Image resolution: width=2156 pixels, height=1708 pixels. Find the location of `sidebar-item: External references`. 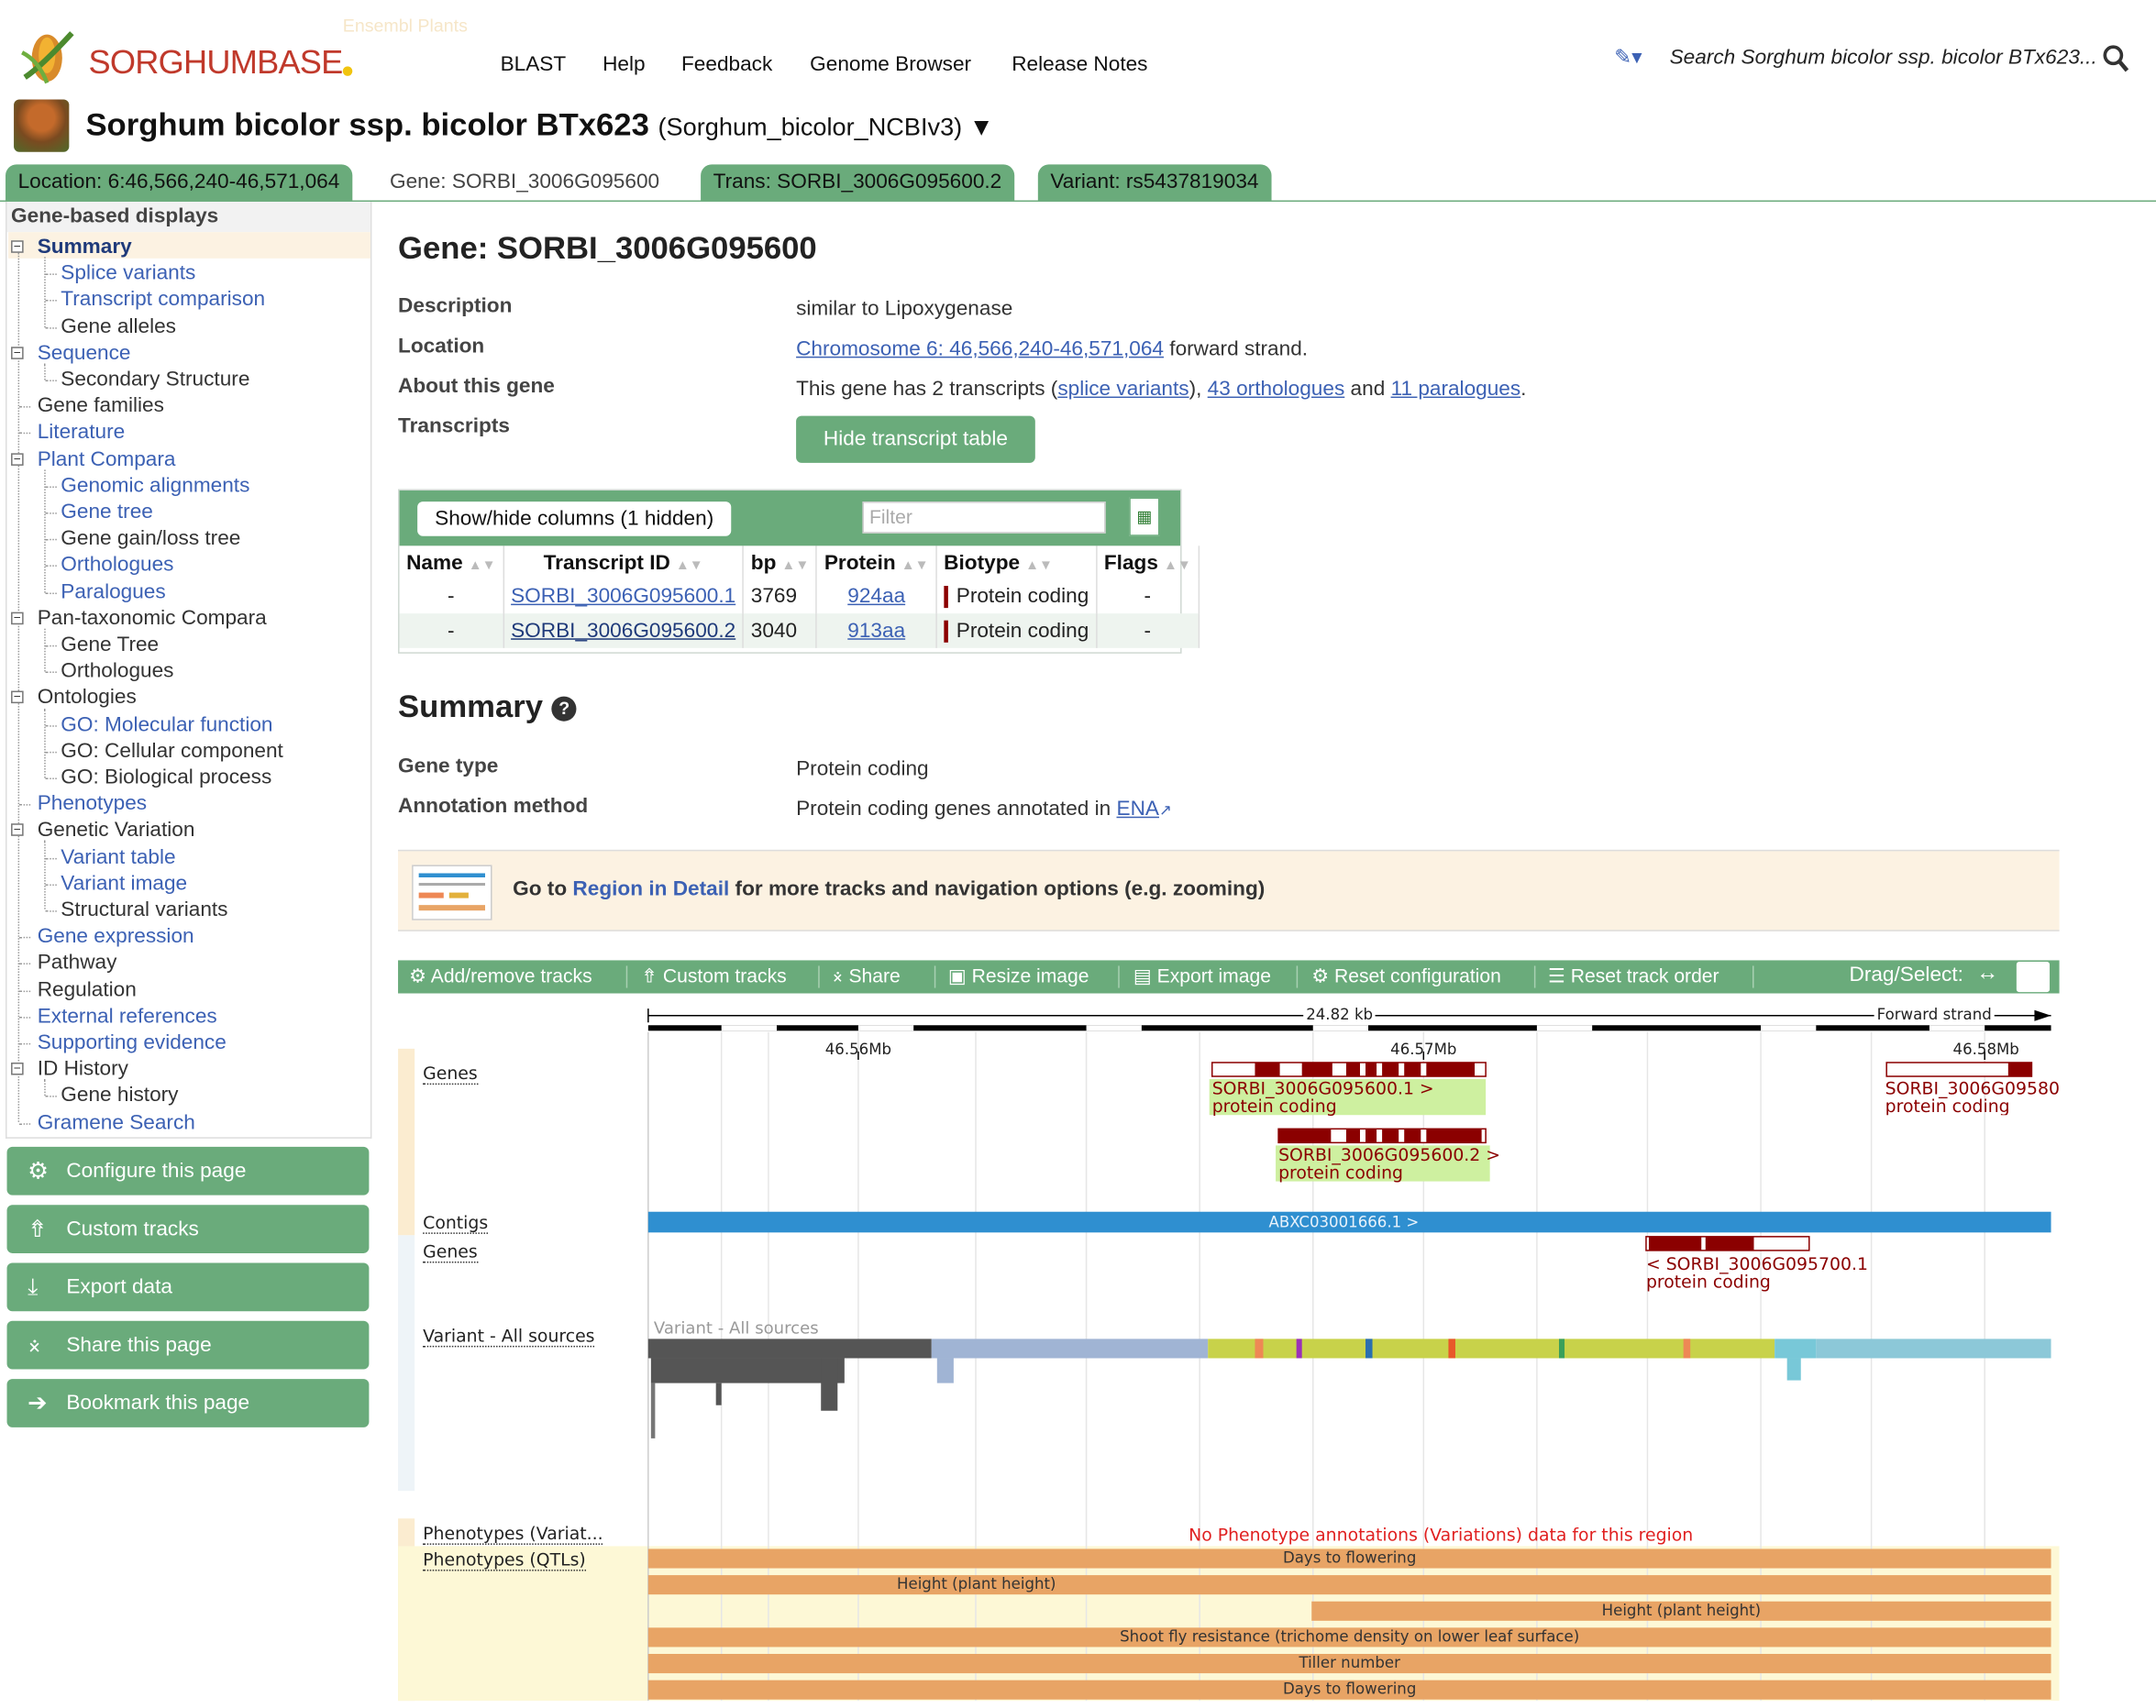

sidebar-item: External references is located at coordinates (128, 1016).